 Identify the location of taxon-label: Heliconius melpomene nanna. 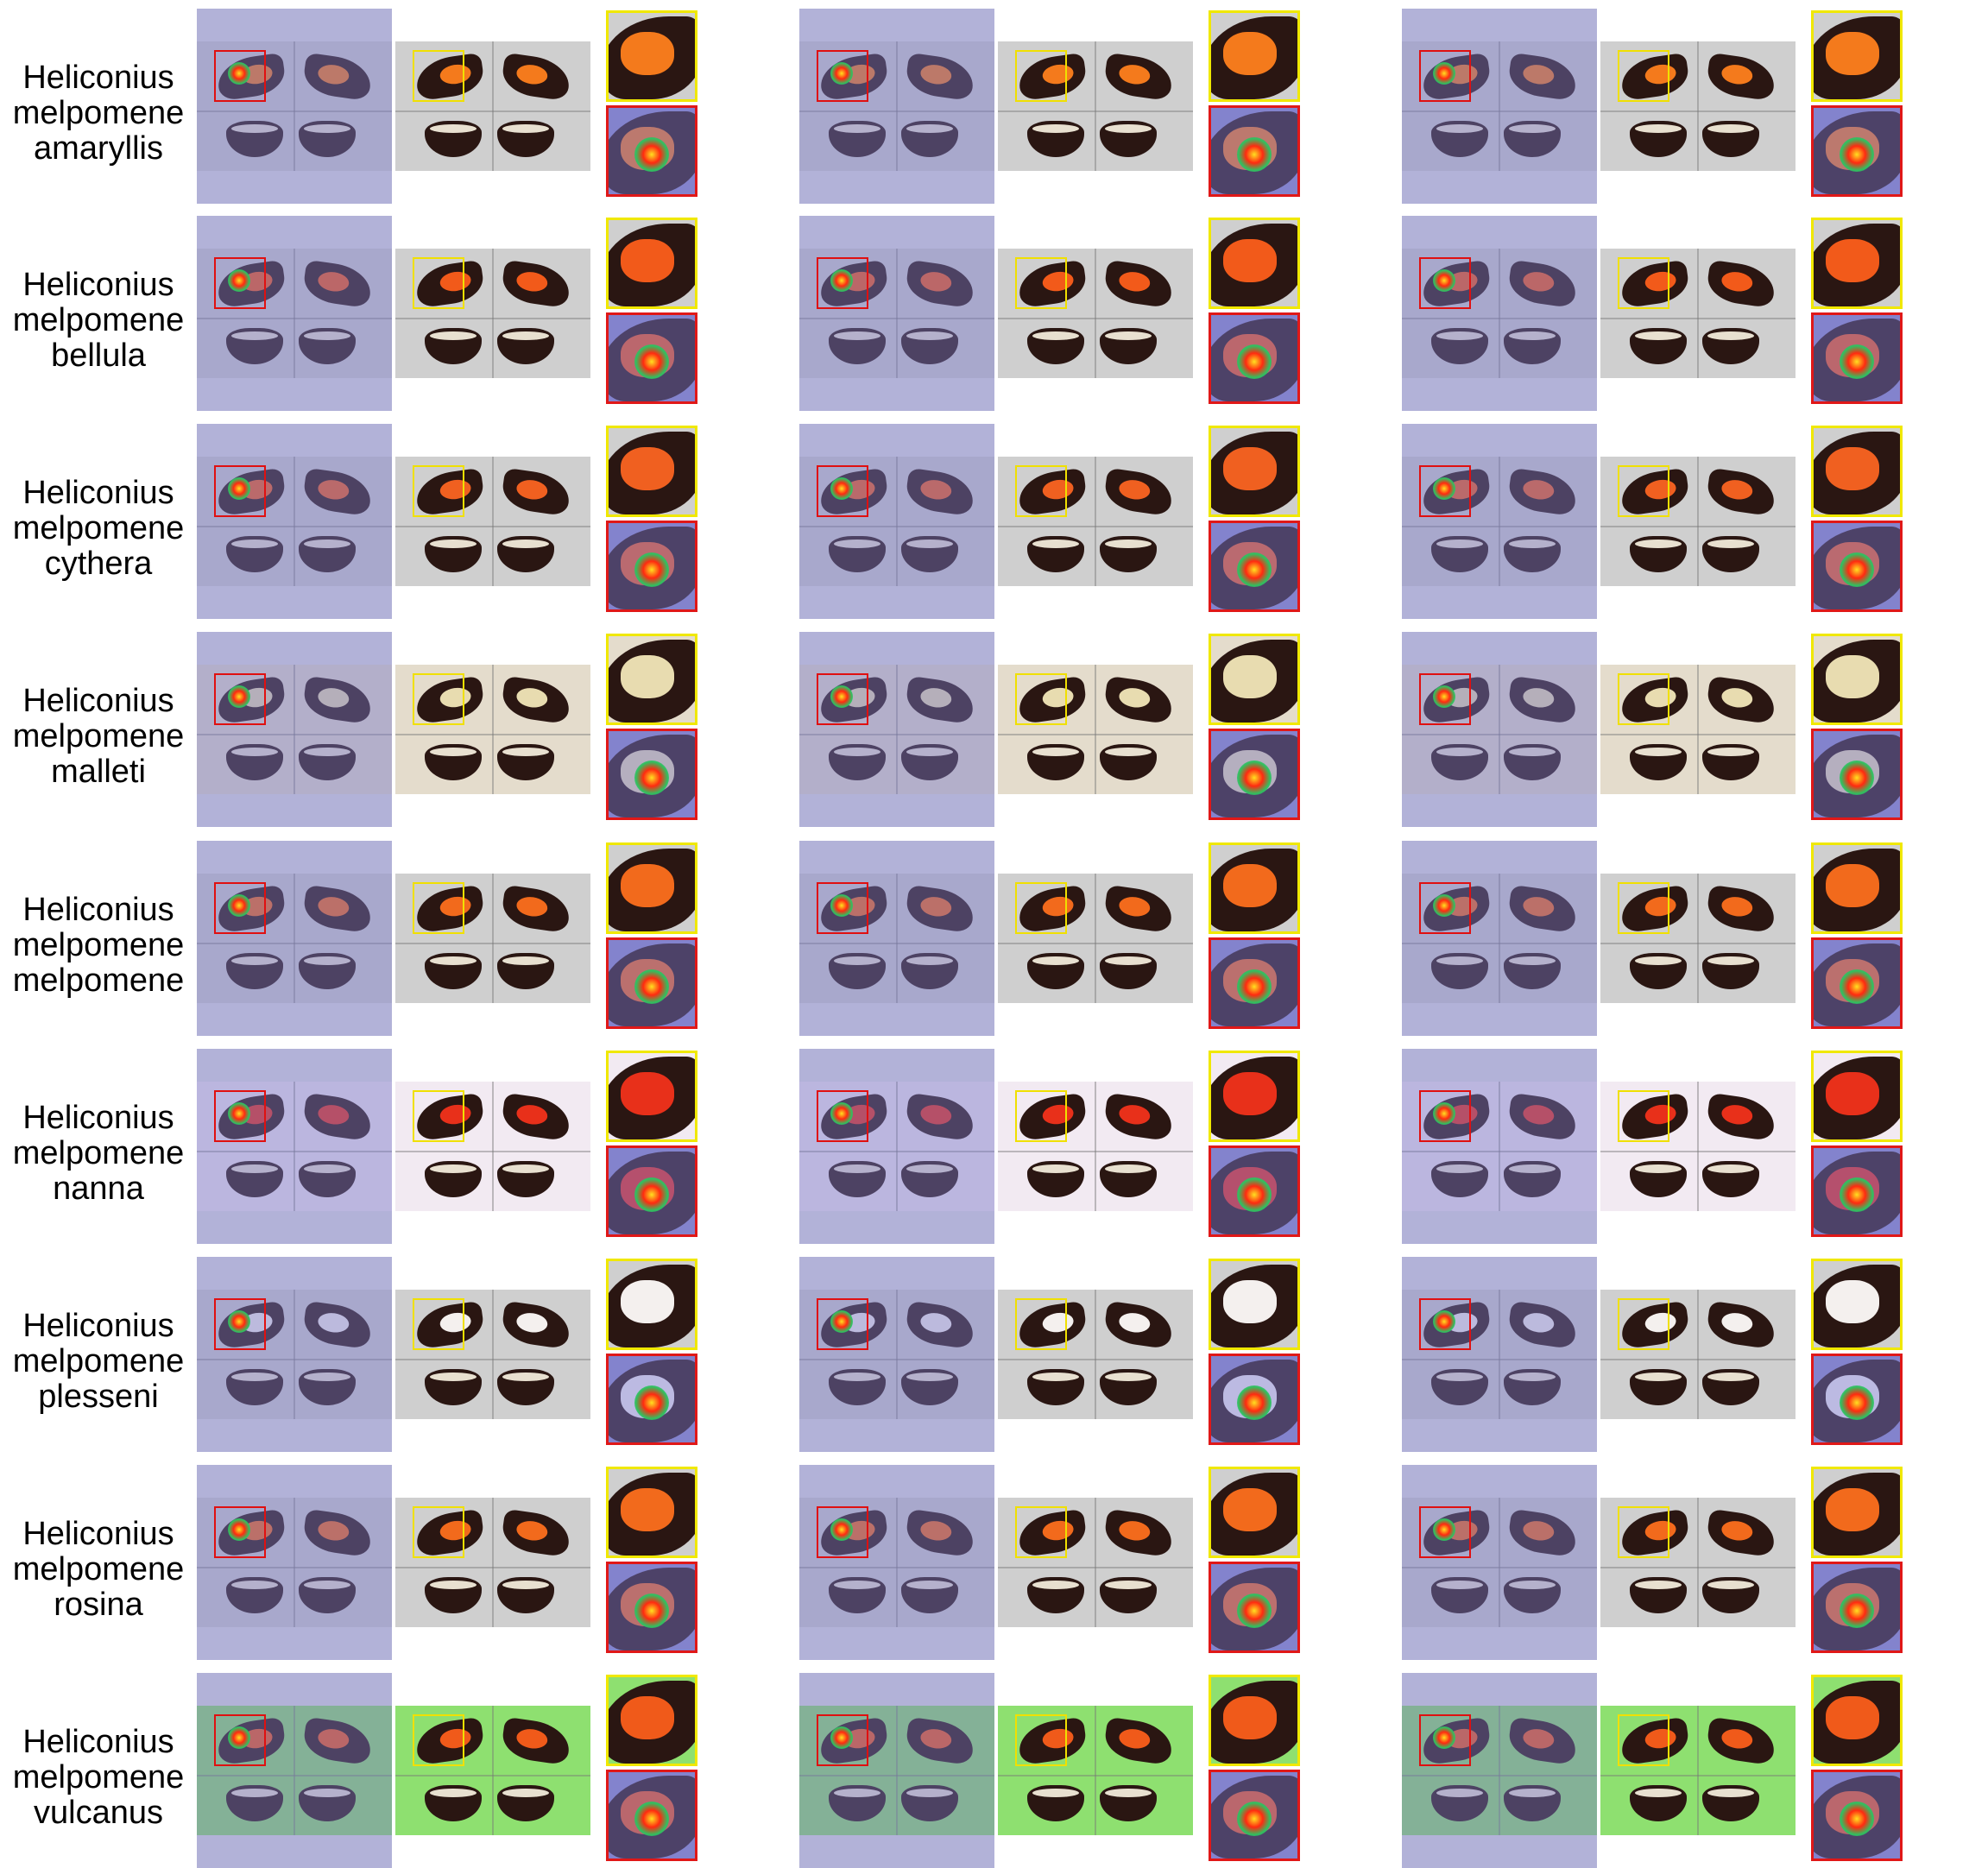
(98, 1154).